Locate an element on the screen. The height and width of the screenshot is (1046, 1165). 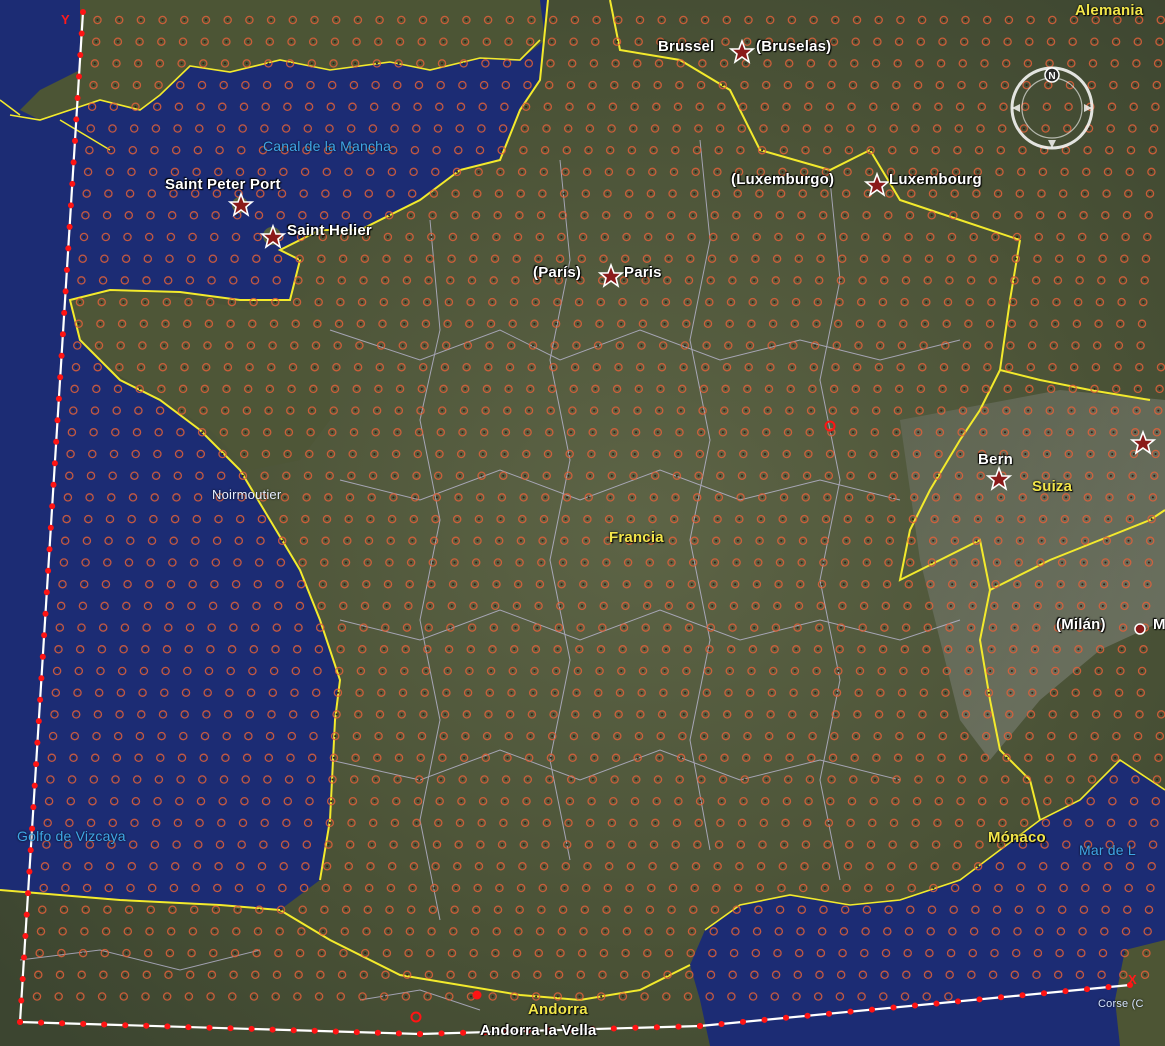
compass-control: N is located at coordinates (1052, 108).